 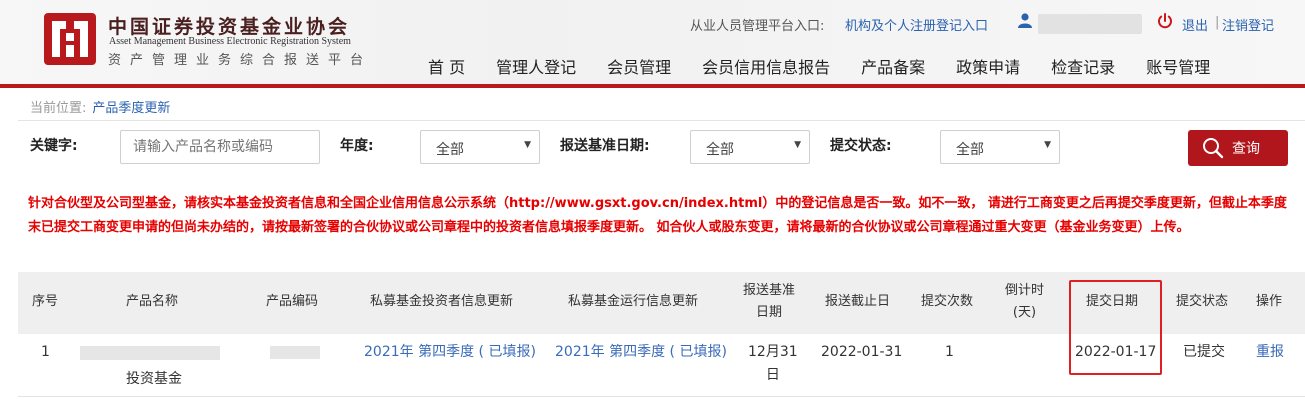 What do you see at coordinates (1269, 301) in the screenshot?
I see `col-header-action: 操作` at bounding box center [1269, 301].